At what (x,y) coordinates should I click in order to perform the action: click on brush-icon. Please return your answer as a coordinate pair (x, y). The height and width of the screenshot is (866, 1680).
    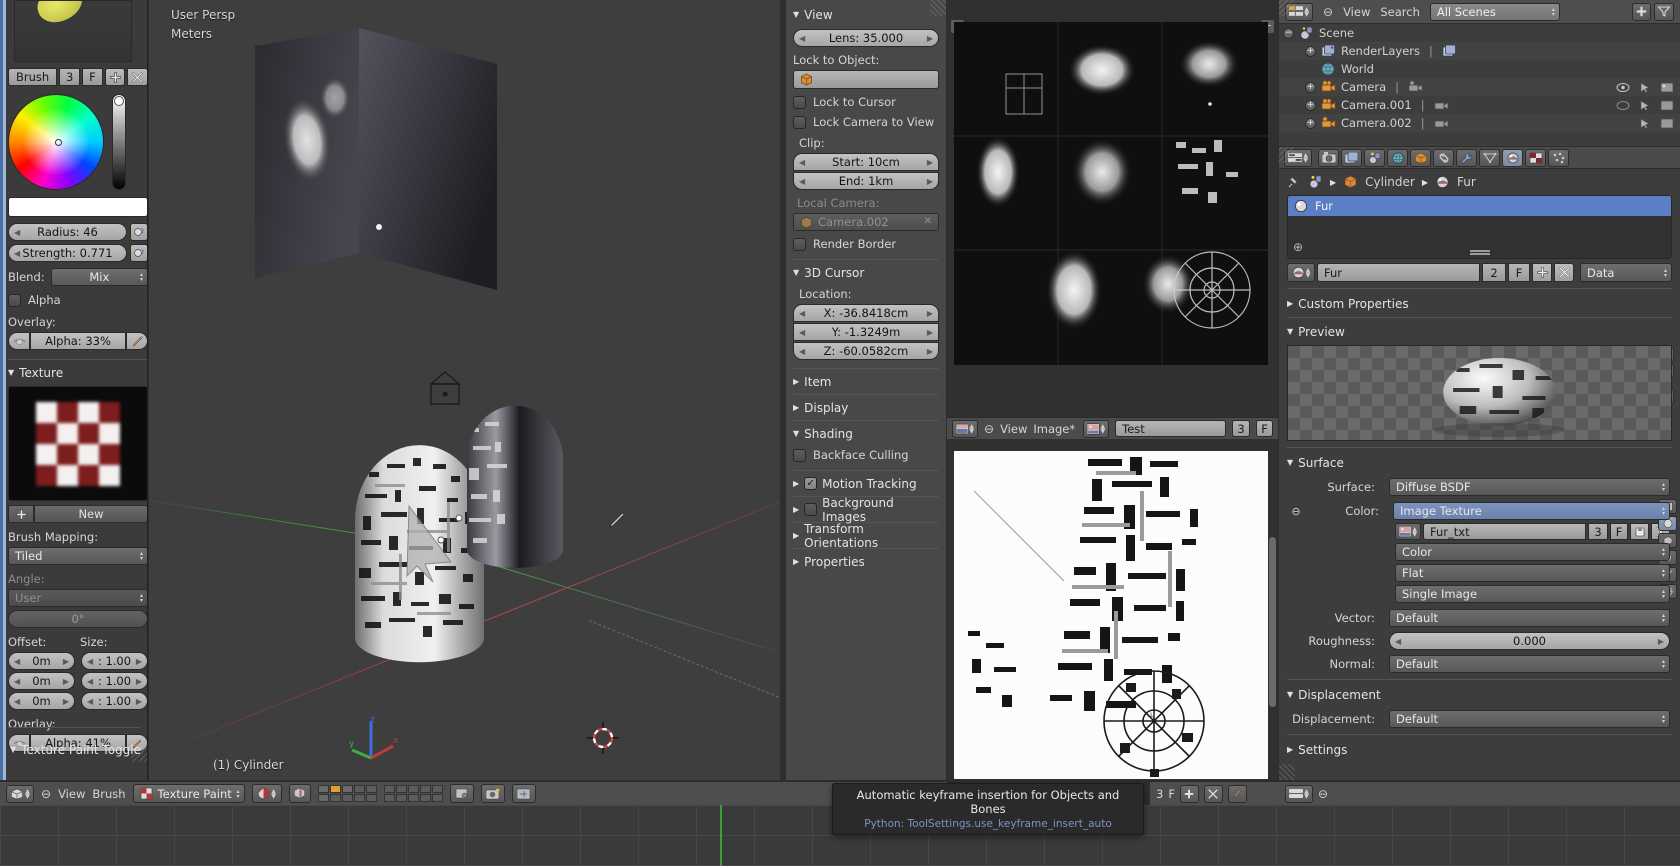
    Looking at the image, I should click on (136, 341).